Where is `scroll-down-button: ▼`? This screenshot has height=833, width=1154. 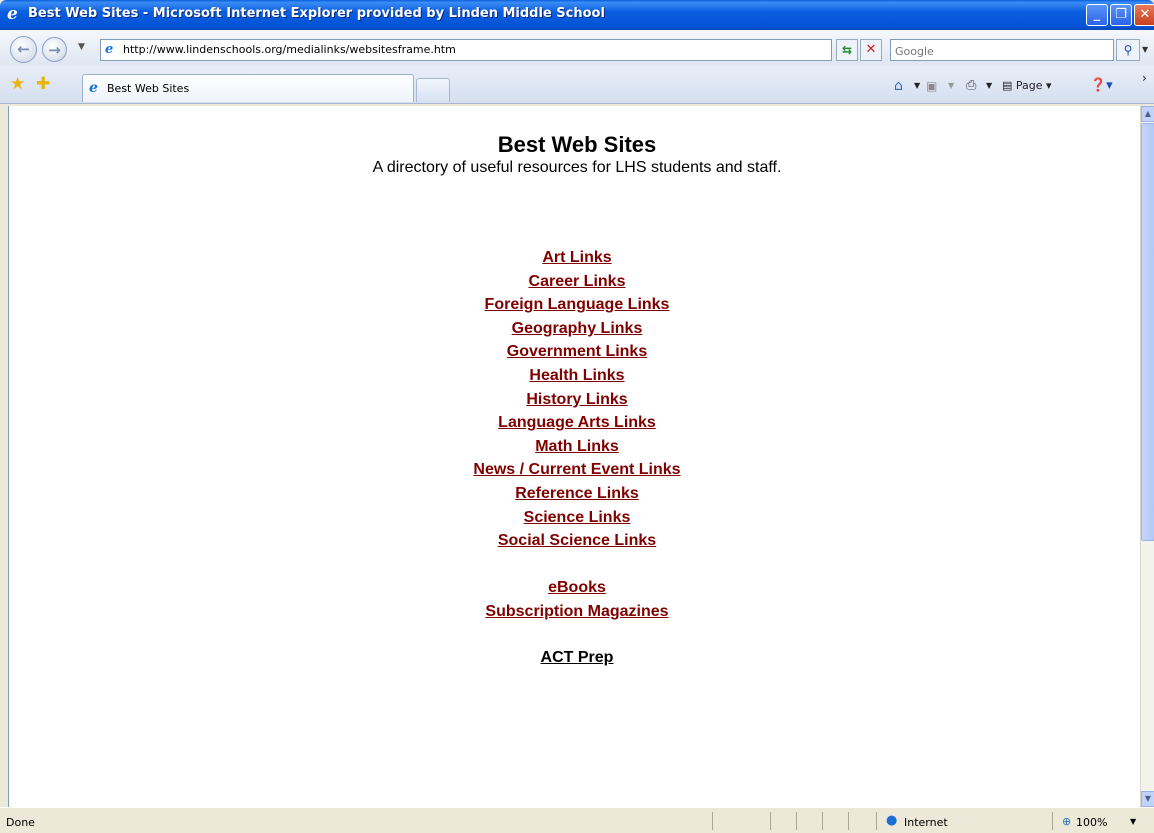
scroll-down-button: ▼ is located at coordinates (1147, 799).